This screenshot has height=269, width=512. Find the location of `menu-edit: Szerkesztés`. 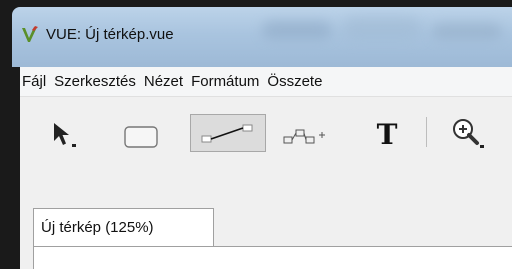

menu-edit: Szerkesztés is located at coordinates (95, 81).